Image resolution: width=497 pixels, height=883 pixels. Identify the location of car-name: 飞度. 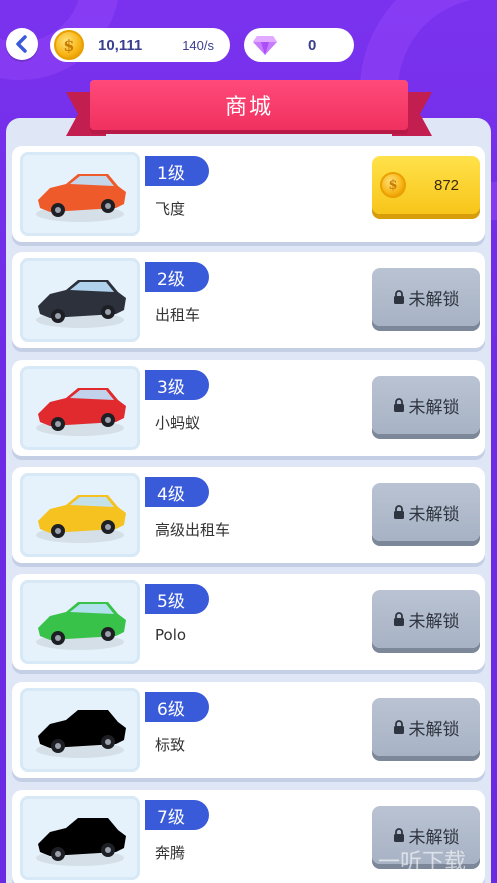
(170, 209).